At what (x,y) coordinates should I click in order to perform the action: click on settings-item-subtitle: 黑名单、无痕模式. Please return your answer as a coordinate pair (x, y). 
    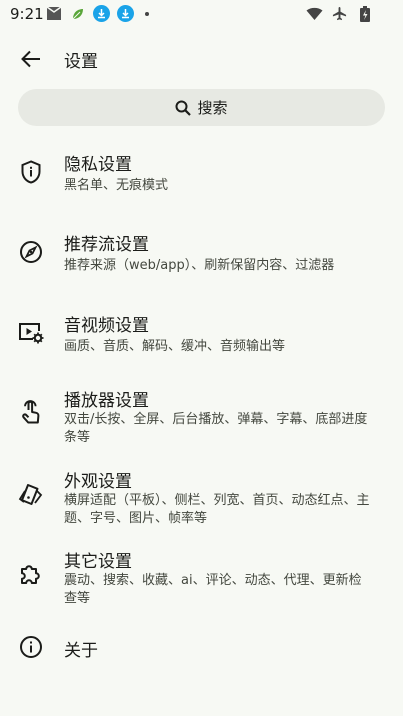
    Looking at the image, I should click on (116, 185).